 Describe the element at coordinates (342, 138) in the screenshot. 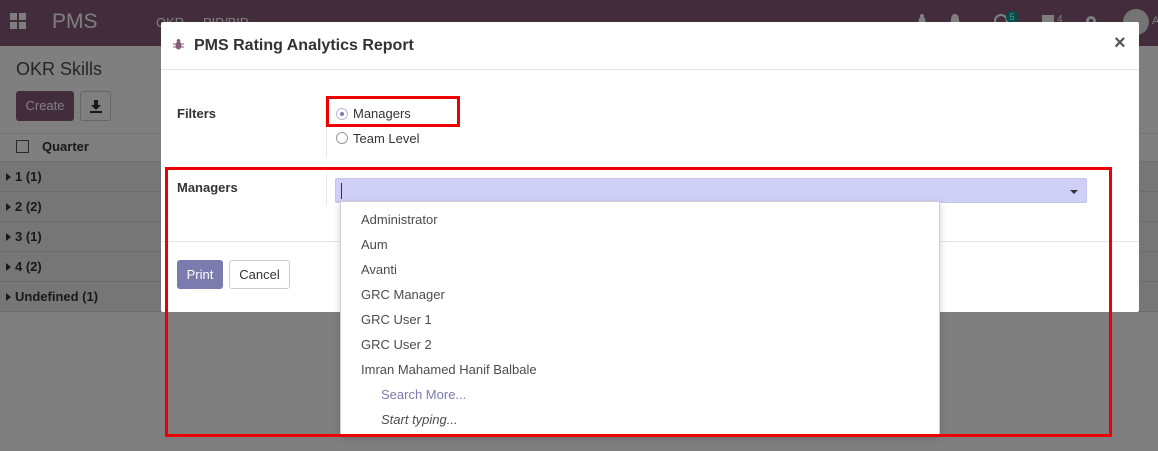

I see `radio-team-level` at that location.